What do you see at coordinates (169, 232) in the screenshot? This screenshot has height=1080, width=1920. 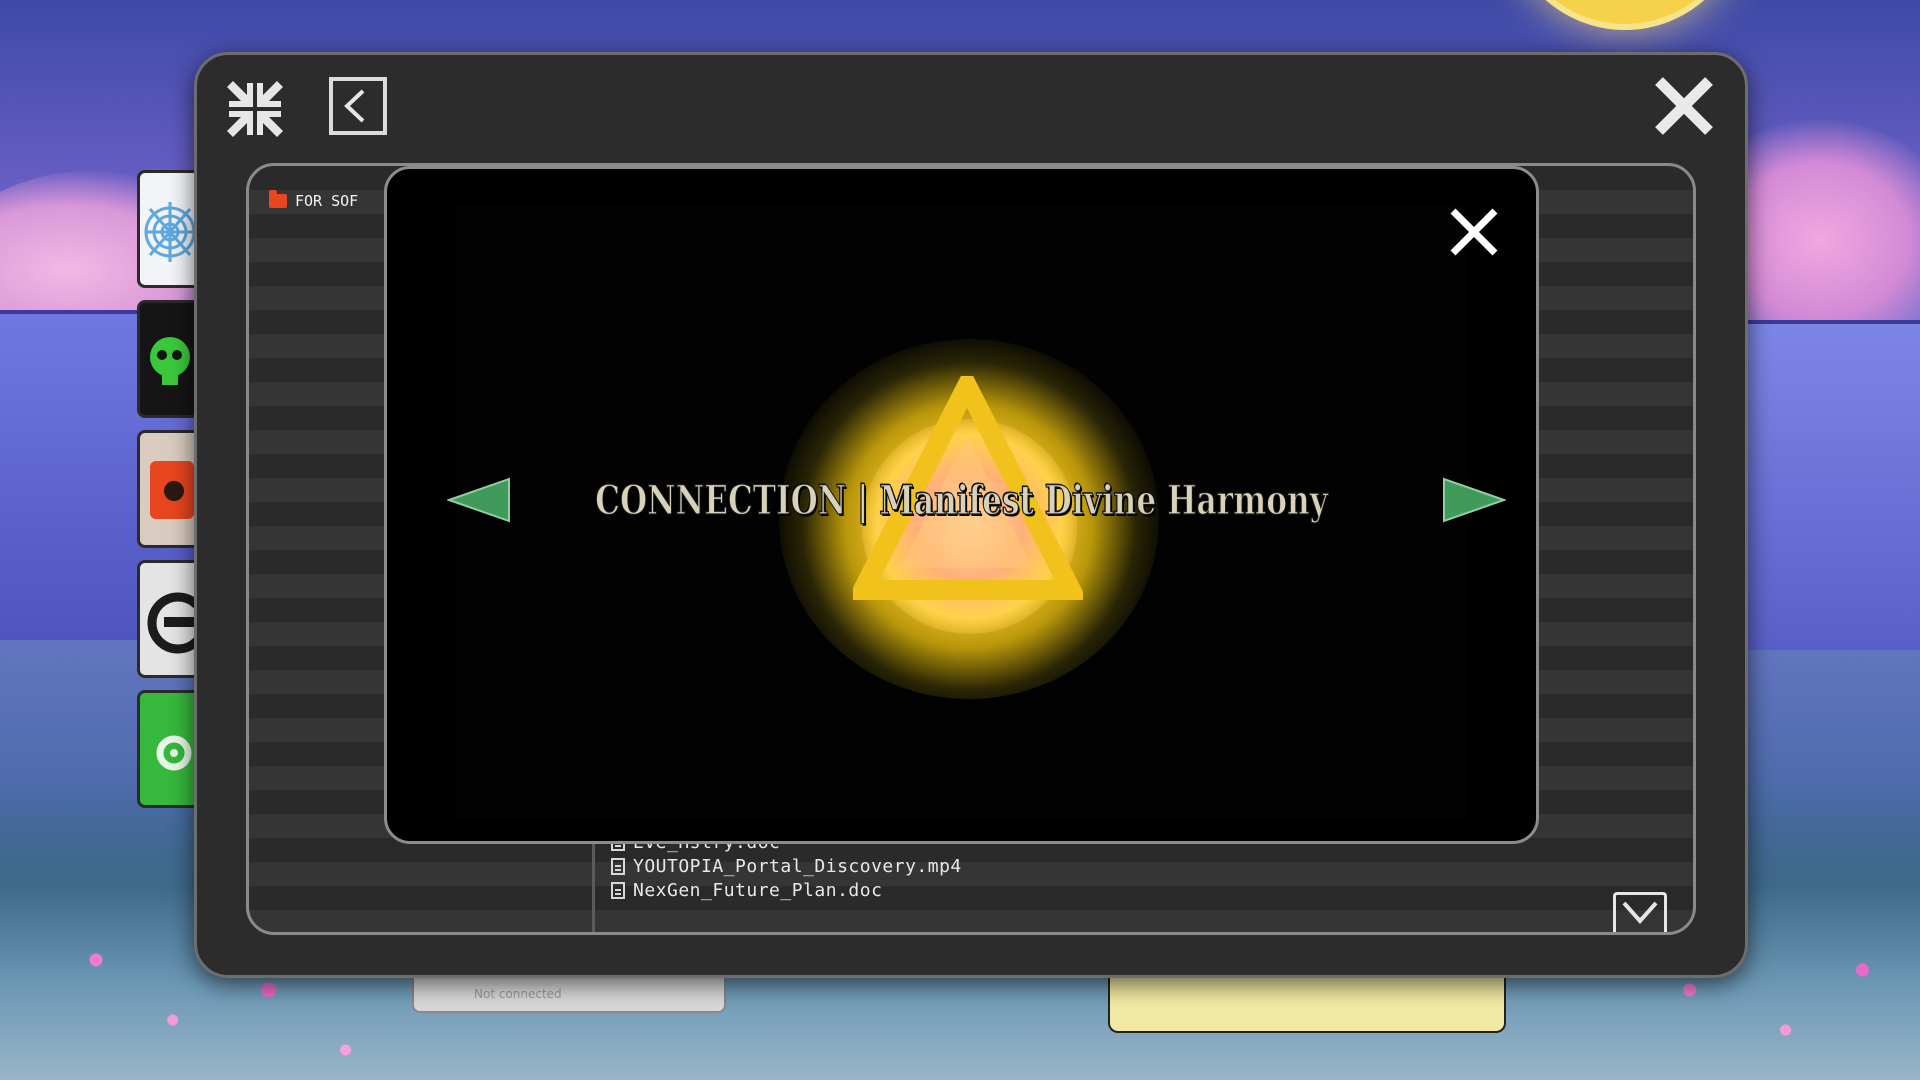 I see `spider-web-icon` at bounding box center [169, 232].